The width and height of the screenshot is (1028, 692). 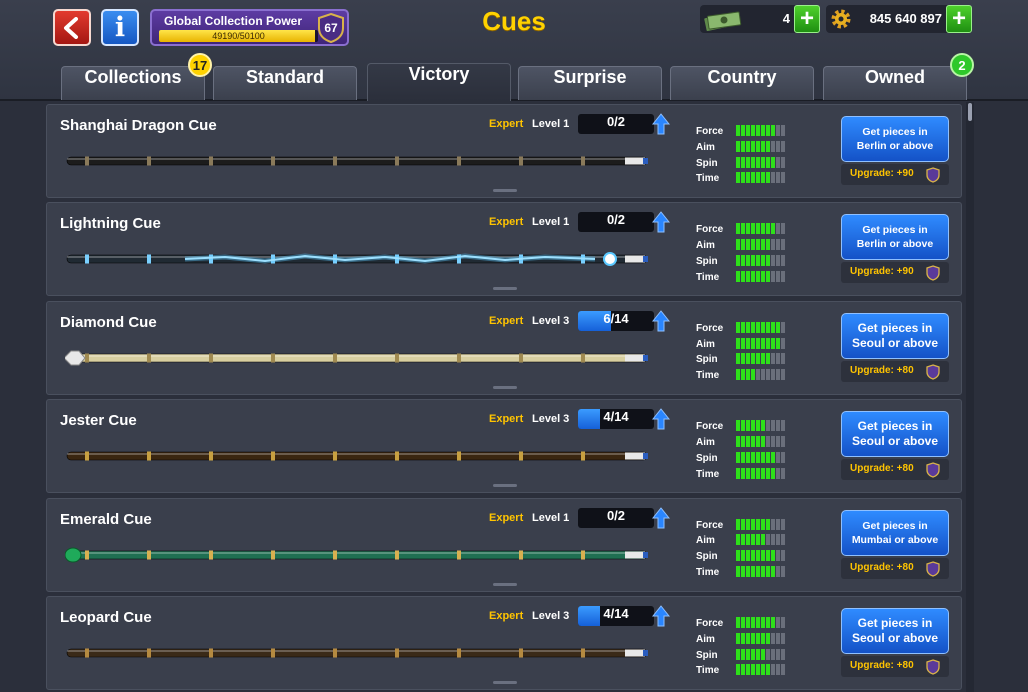 I want to click on tab-collections: Collections, so click(x=133, y=83).